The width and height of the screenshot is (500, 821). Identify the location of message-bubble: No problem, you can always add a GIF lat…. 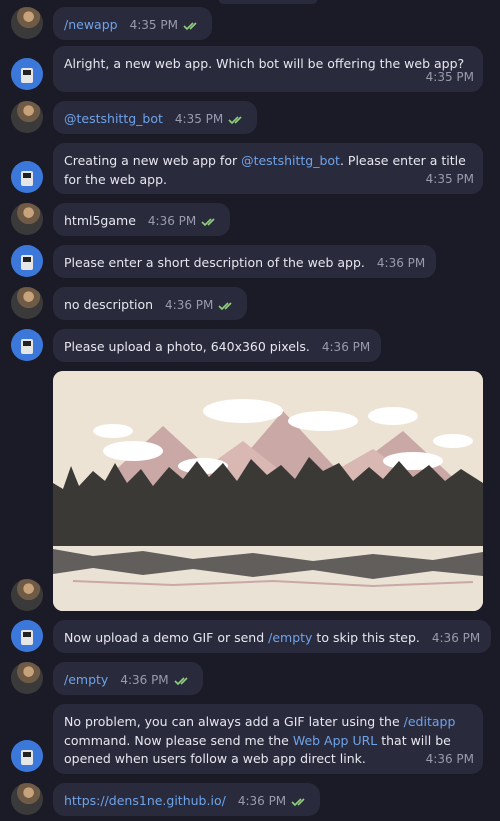
(268, 739).